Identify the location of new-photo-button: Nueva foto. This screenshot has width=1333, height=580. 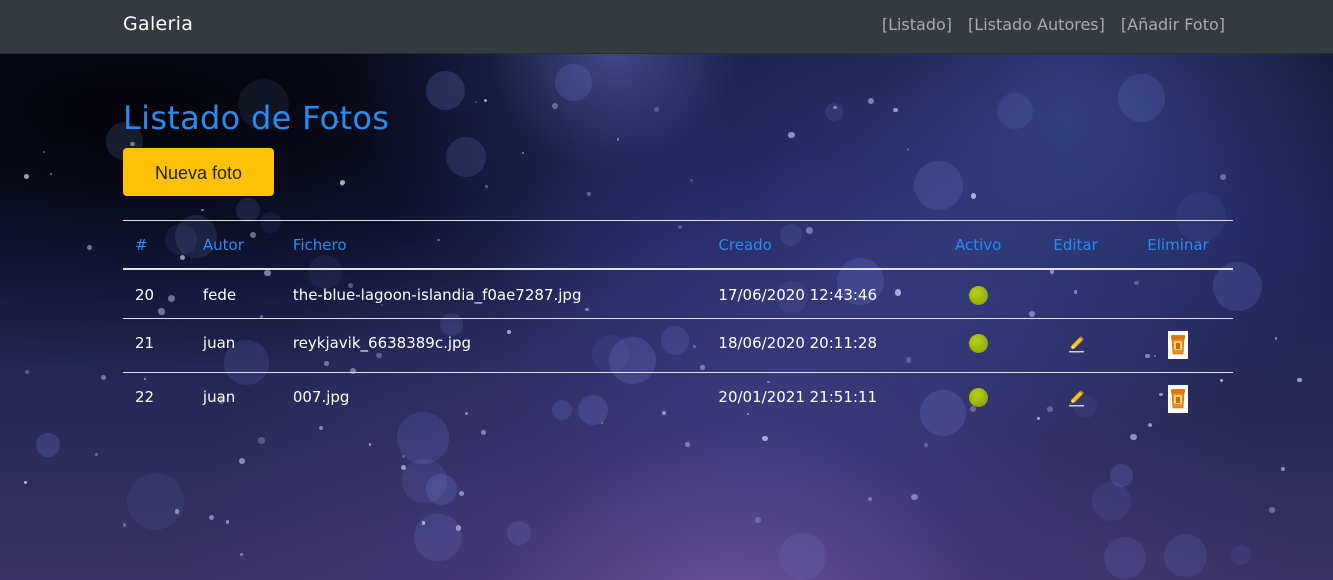
(198, 172).